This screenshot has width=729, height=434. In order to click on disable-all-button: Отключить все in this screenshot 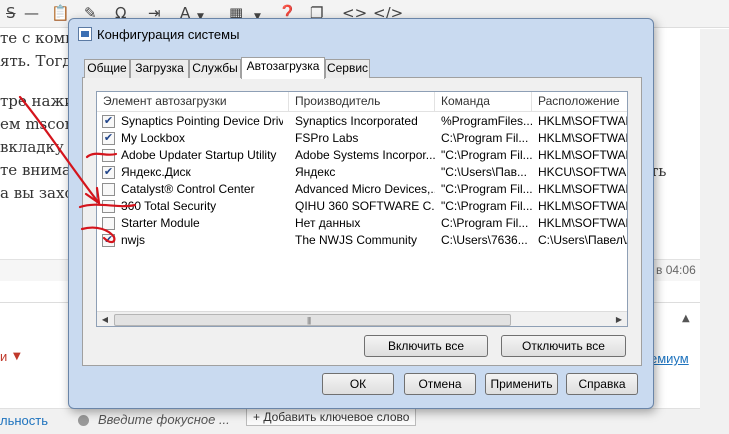, I will do `click(563, 346)`.